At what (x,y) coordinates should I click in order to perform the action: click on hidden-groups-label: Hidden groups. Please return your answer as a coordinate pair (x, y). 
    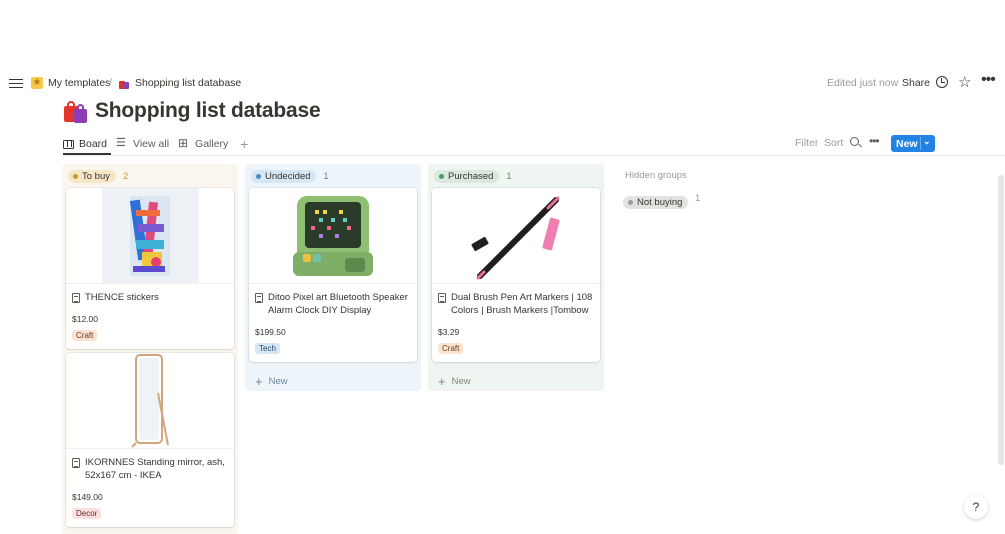
    Looking at the image, I should click on (656, 175).